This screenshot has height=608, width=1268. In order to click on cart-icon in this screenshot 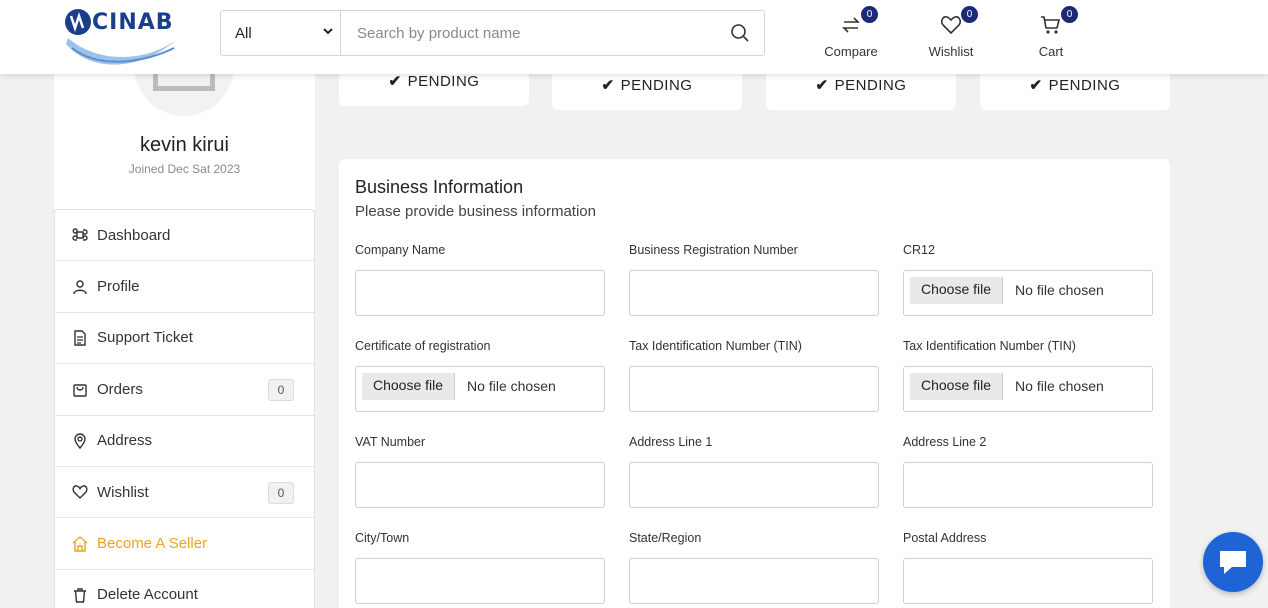, I will do `click(1051, 25)`.